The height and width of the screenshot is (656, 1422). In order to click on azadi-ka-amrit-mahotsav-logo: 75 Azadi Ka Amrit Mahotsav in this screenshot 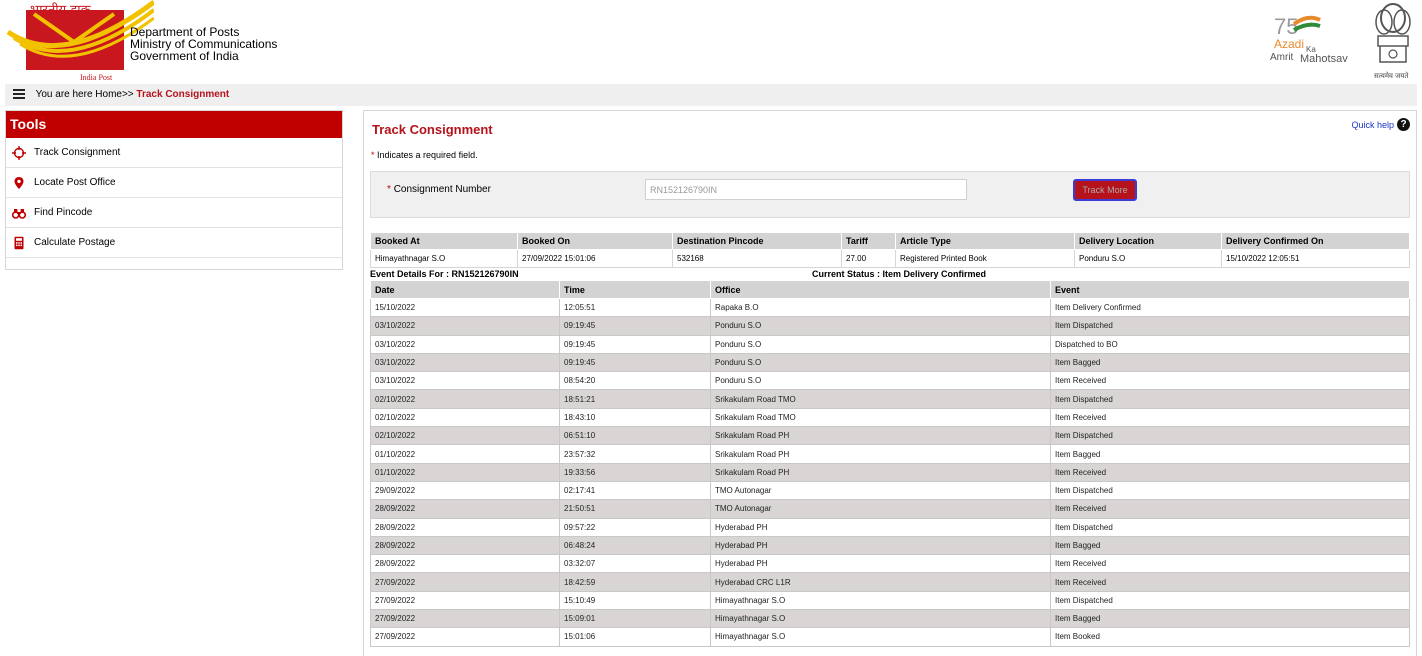, I will do `click(1316, 40)`.